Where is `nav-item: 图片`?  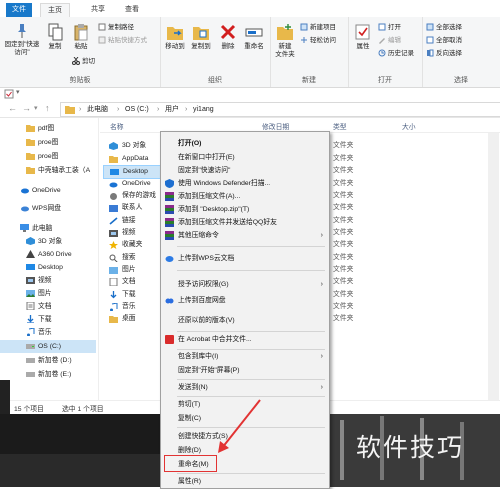
nav-item: 图片 is located at coordinates (48, 293).